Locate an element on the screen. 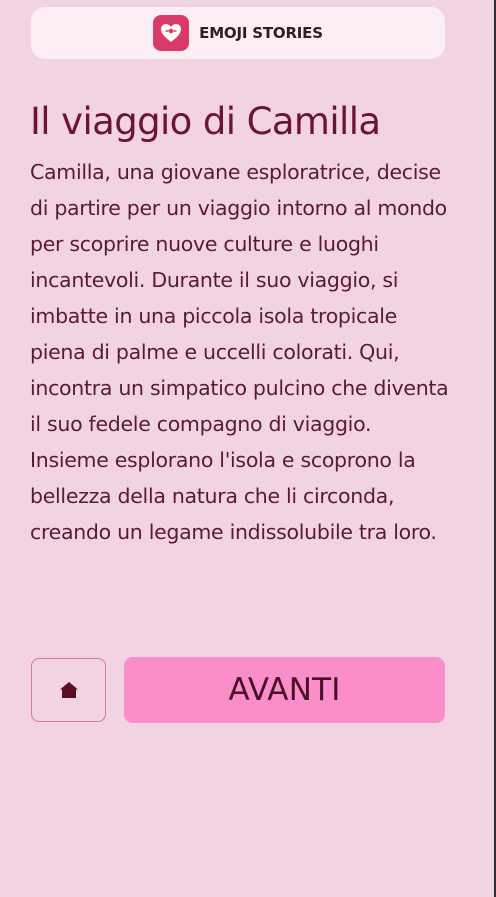  app-header: EMOJI STORIES is located at coordinates (238, 33).